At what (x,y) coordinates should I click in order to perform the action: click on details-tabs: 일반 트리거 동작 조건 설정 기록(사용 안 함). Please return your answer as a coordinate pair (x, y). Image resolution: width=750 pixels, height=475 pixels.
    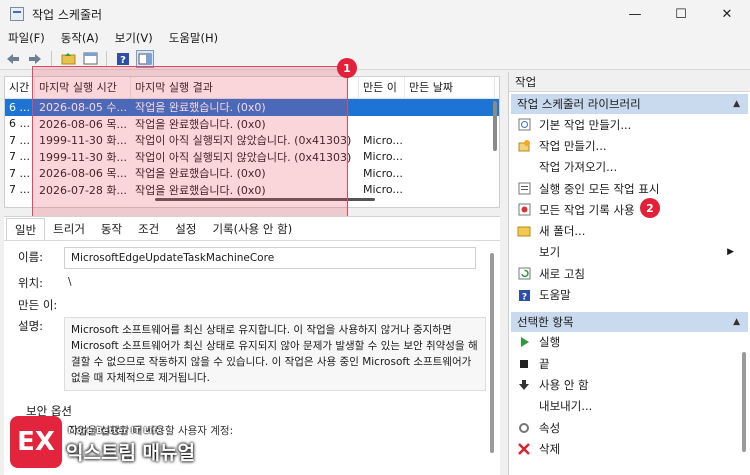
    Looking at the image, I should click on (252, 229).